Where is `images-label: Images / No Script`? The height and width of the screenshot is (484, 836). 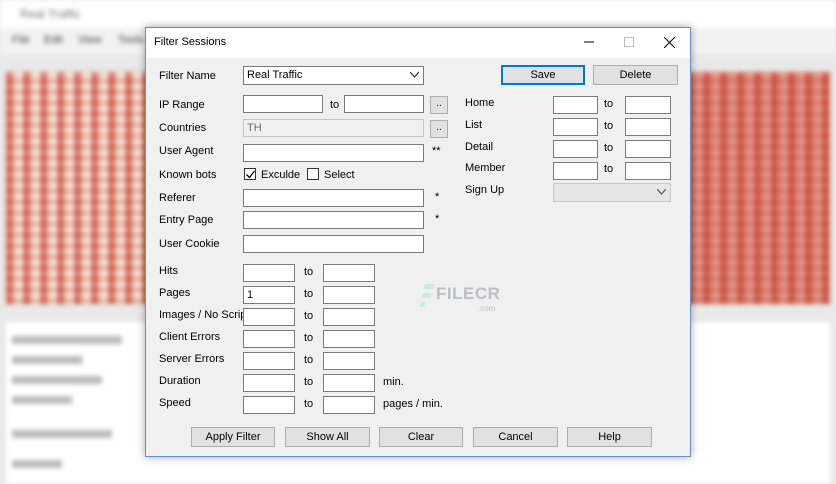 images-label: Images / No Script is located at coordinates (204, 315).